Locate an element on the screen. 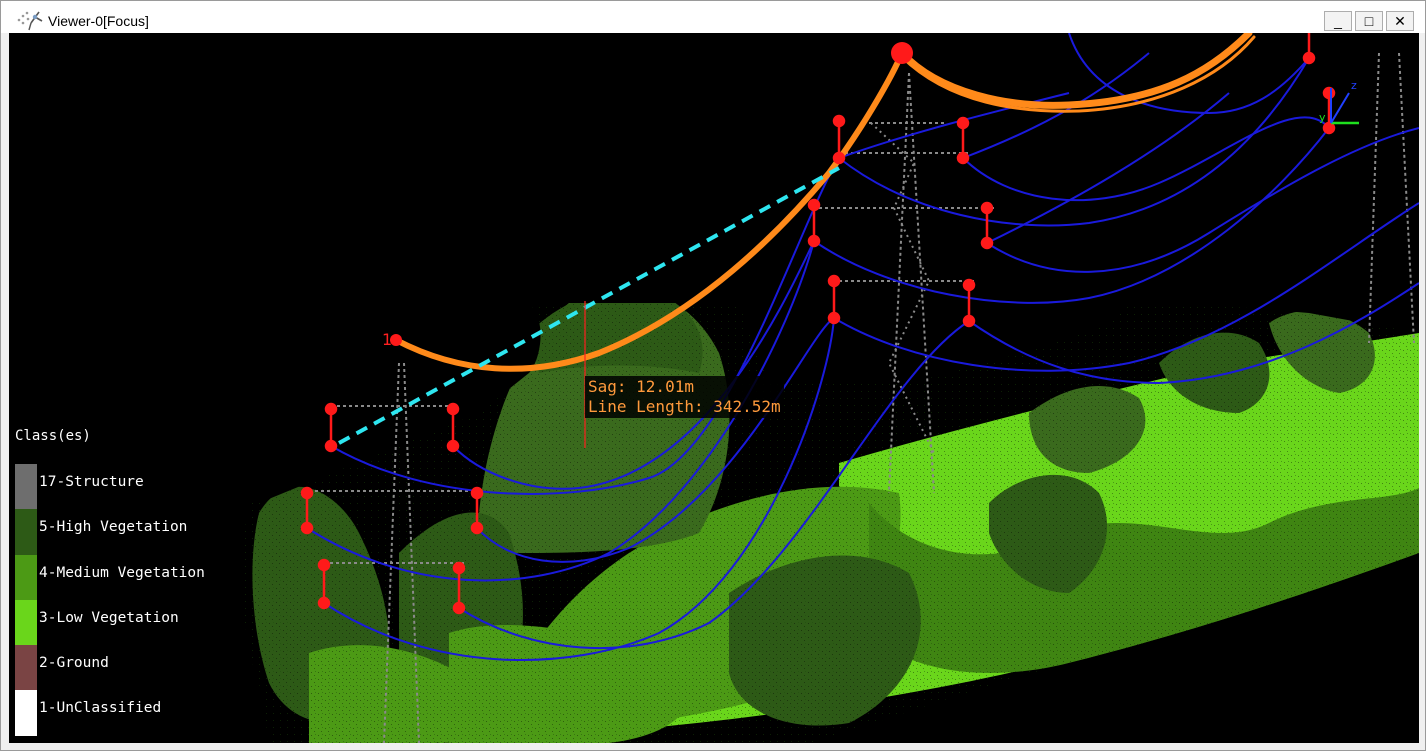 This screenshot has width=1426, height=751. minimize-icon: _ is located at coordinates (1338, 21).